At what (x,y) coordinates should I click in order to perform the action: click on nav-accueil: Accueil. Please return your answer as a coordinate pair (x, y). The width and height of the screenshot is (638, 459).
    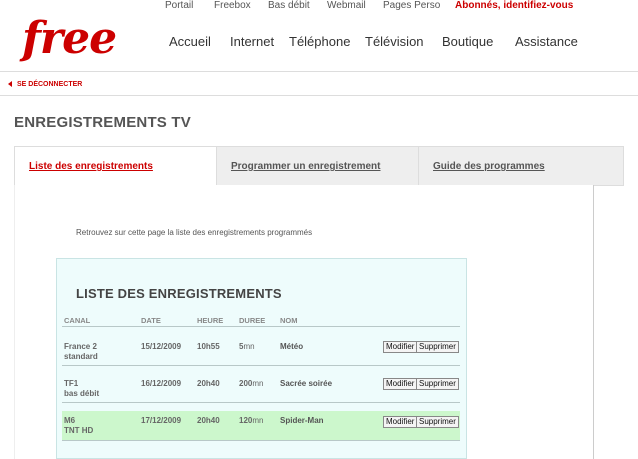
    Looking at the image, I should click on (190, 41).